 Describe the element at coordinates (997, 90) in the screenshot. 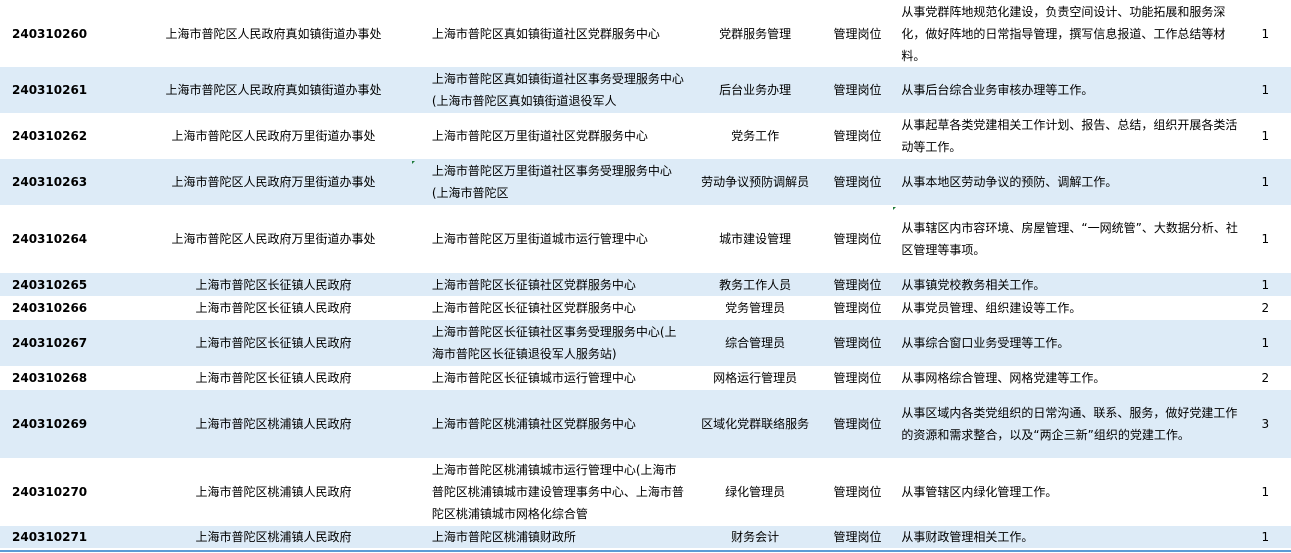

I see `position-description: 从事后台综合业务审核办理等工作。` at that location.